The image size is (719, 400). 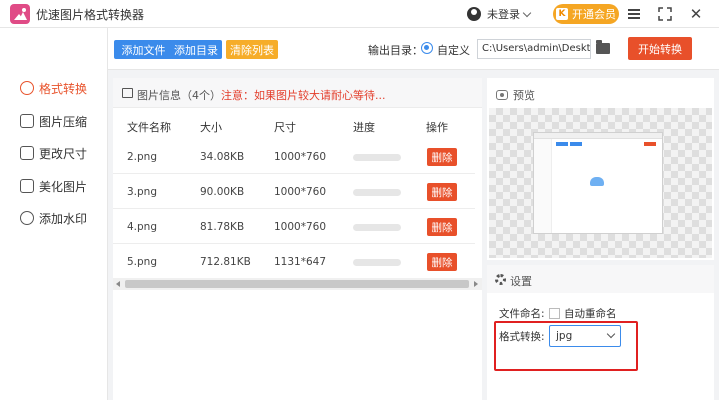 I want to click on scroll-right-icon, so click(x=476, y=284).